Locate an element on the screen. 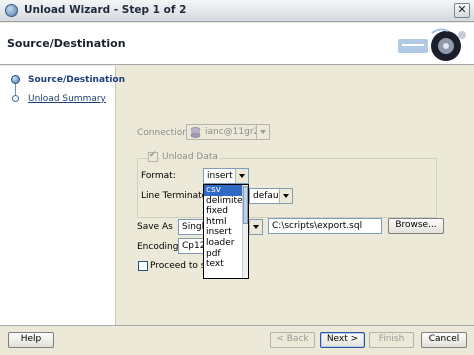 The height and width of the screenshot is (355, 474). next-step-icon is located at coordinates (15, 98).